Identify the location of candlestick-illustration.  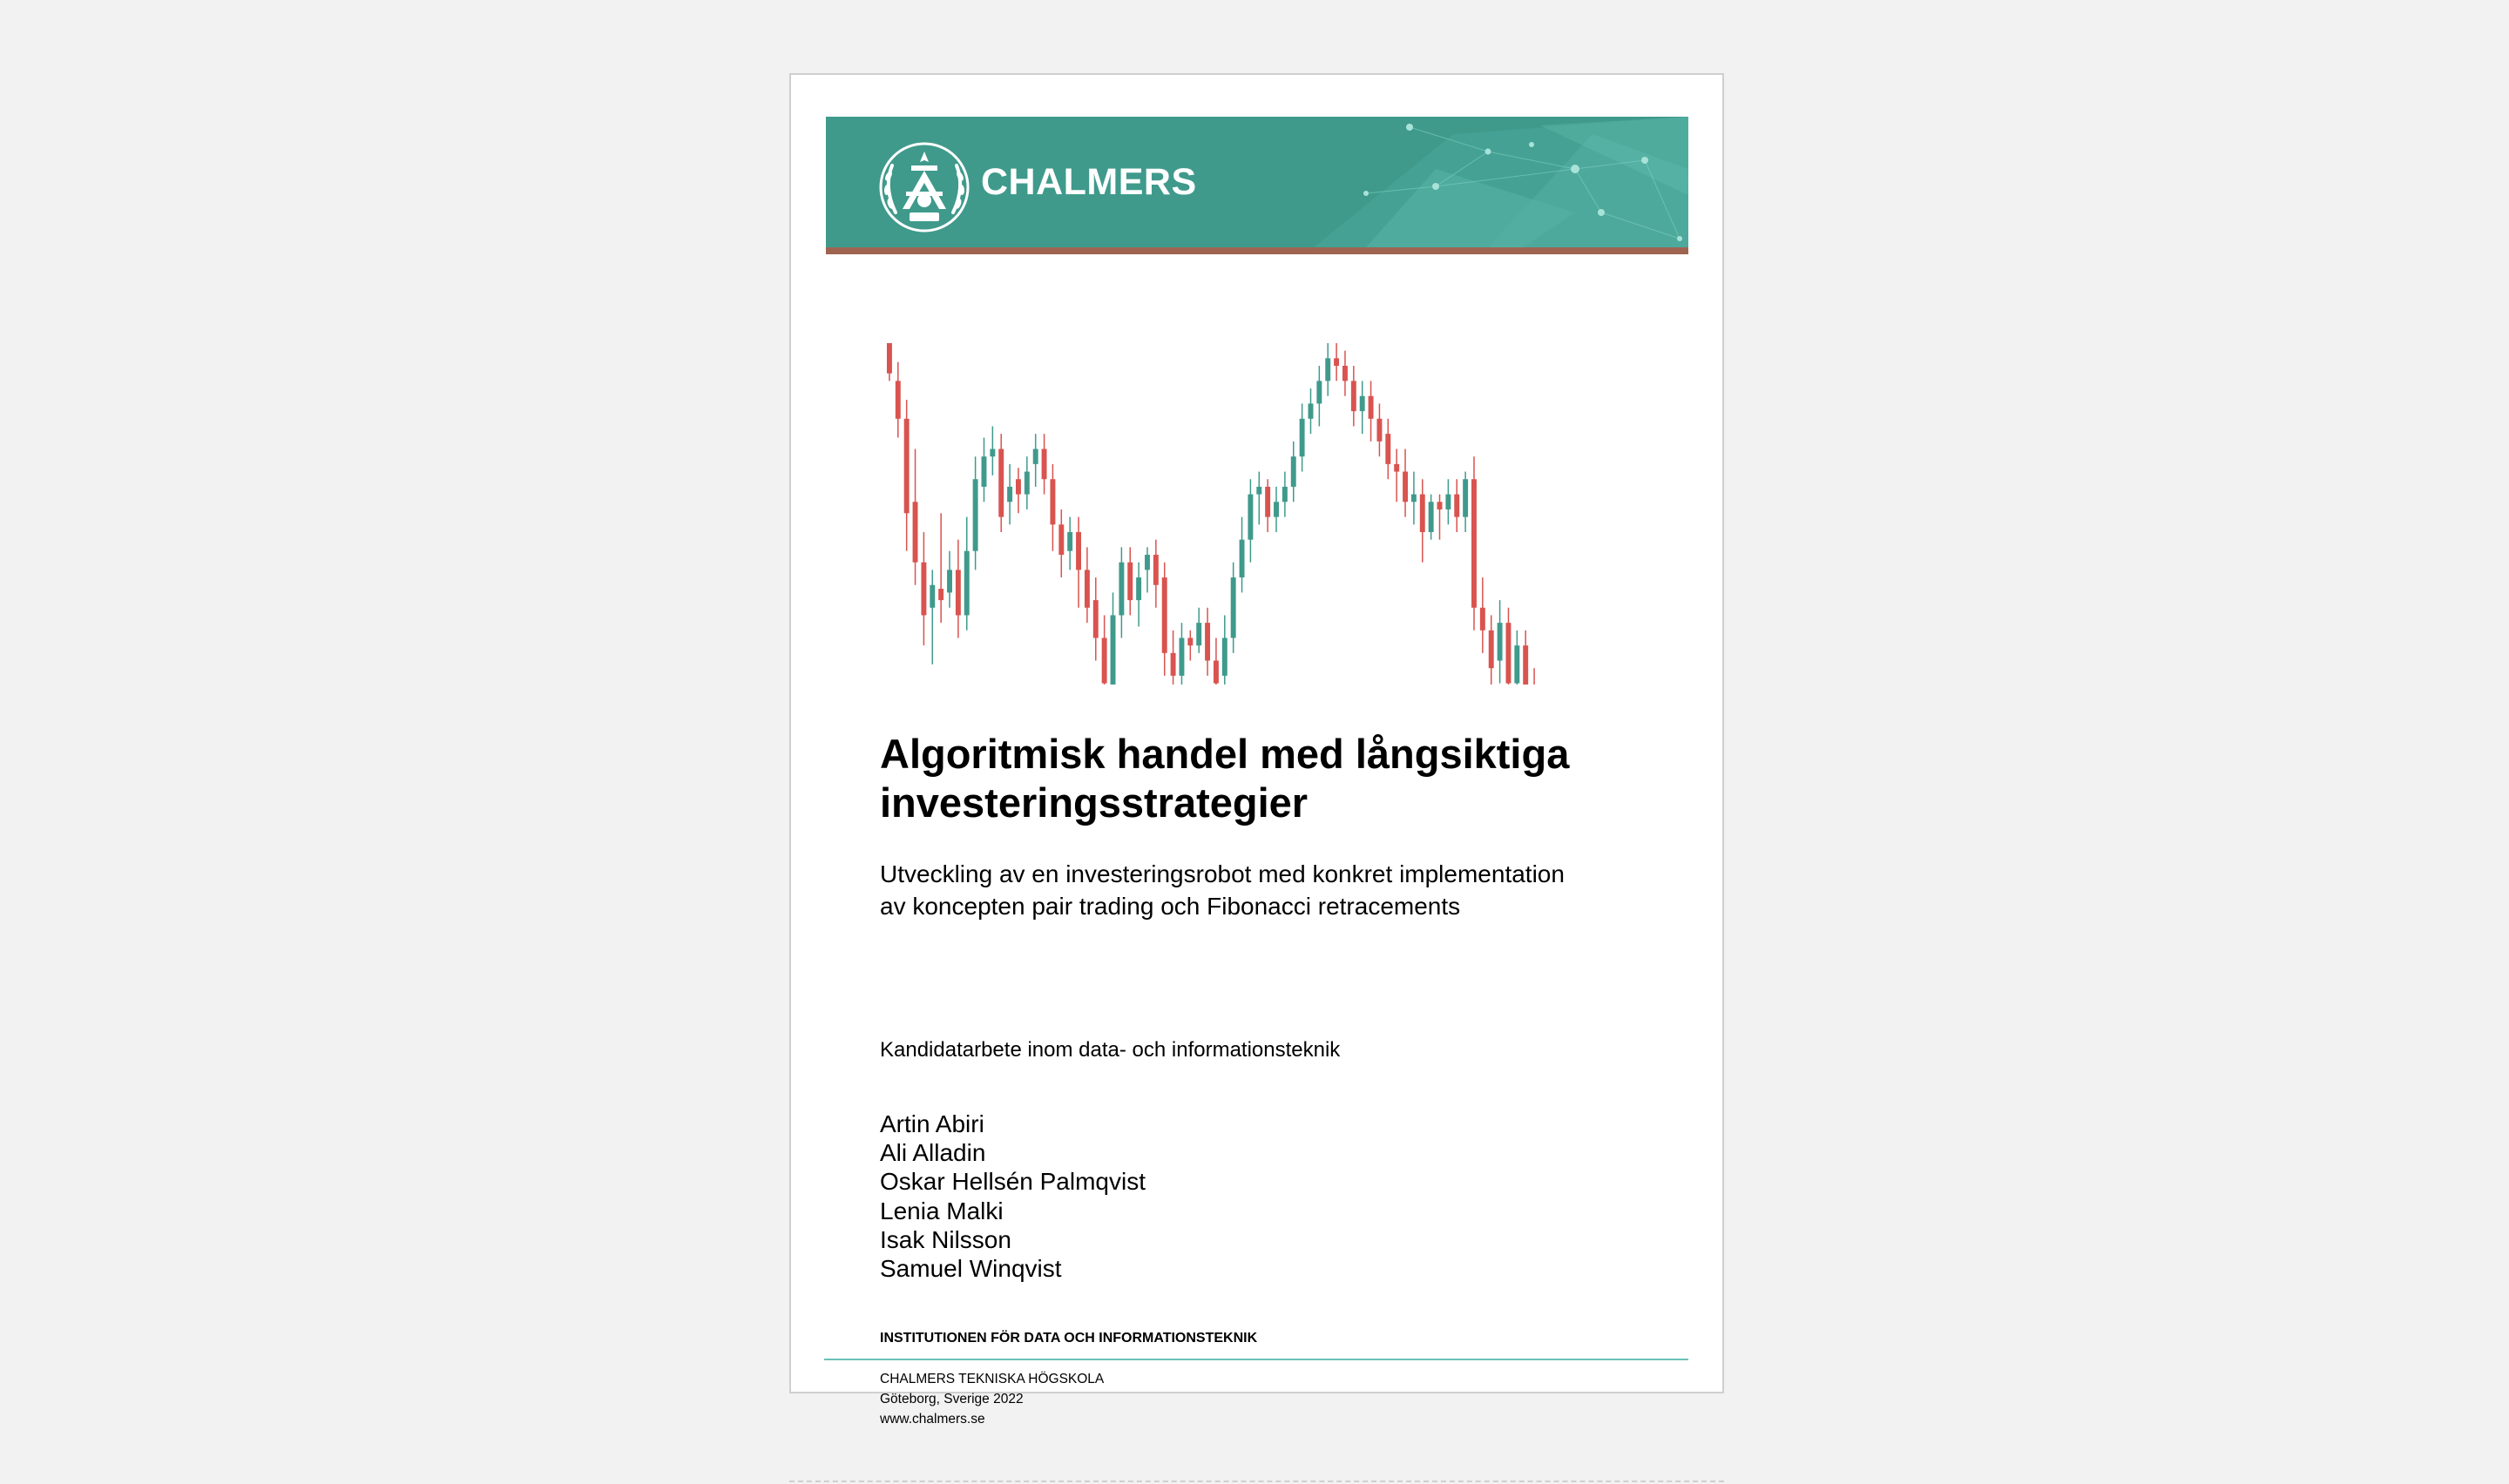
(1210, 514).